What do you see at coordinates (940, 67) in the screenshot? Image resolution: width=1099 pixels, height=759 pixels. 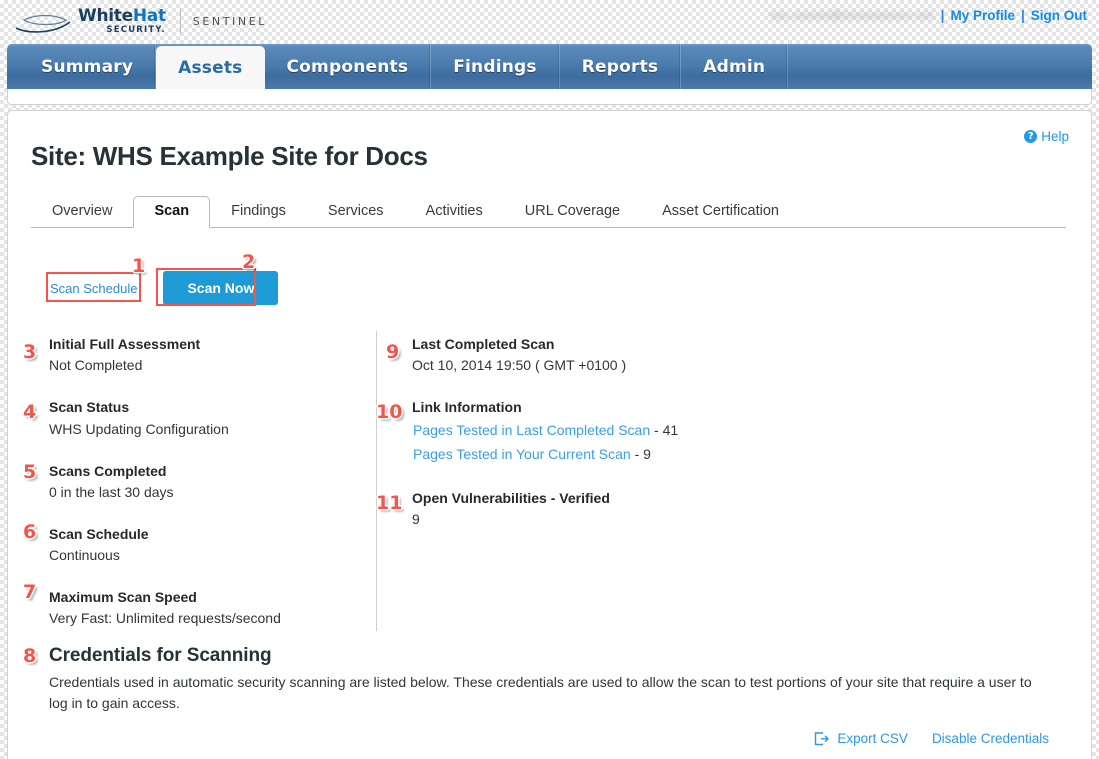 I see `nav-empty-space` at bounding box center [940, 67].